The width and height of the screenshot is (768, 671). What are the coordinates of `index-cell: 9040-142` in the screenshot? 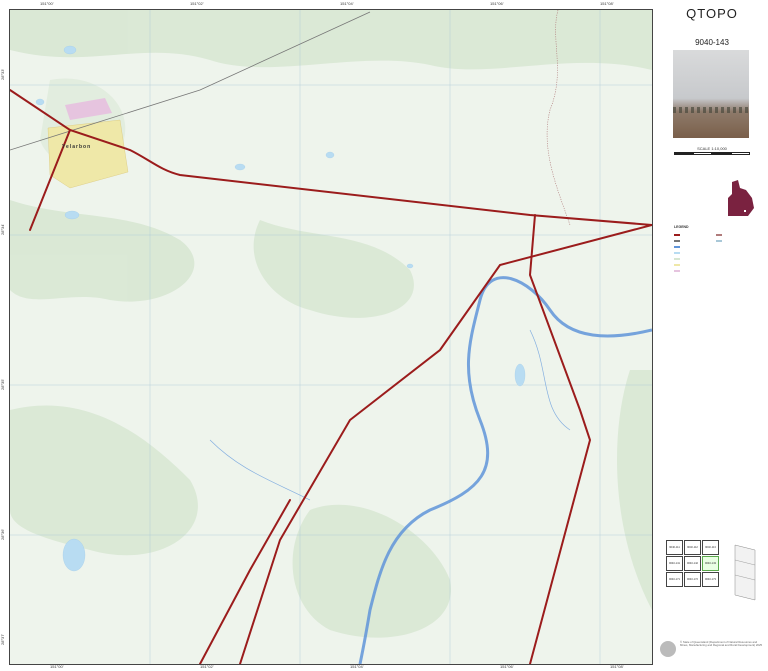 It's located at (692, 563).